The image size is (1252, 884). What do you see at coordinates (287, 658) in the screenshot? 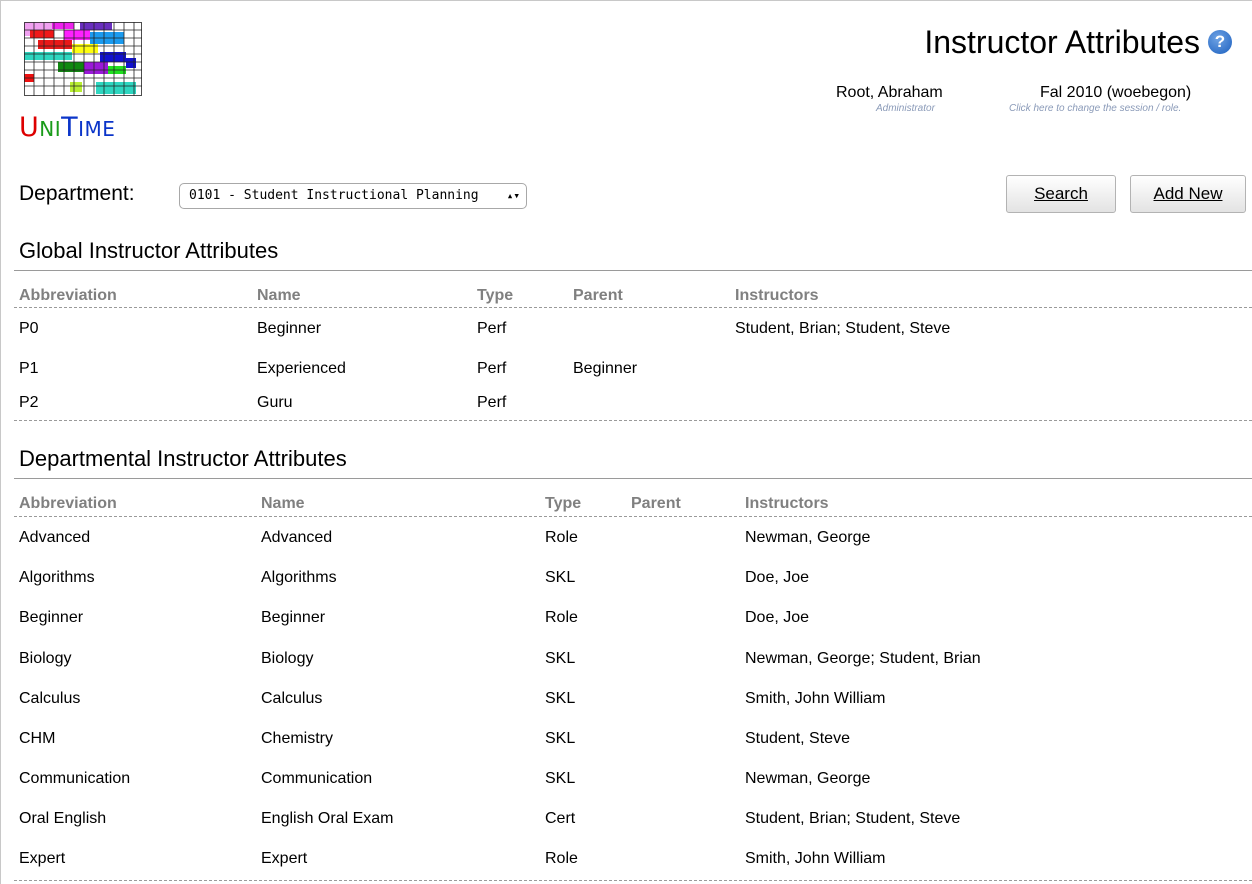
I see `cell-name: Biology` at bounding box center [287, 658].